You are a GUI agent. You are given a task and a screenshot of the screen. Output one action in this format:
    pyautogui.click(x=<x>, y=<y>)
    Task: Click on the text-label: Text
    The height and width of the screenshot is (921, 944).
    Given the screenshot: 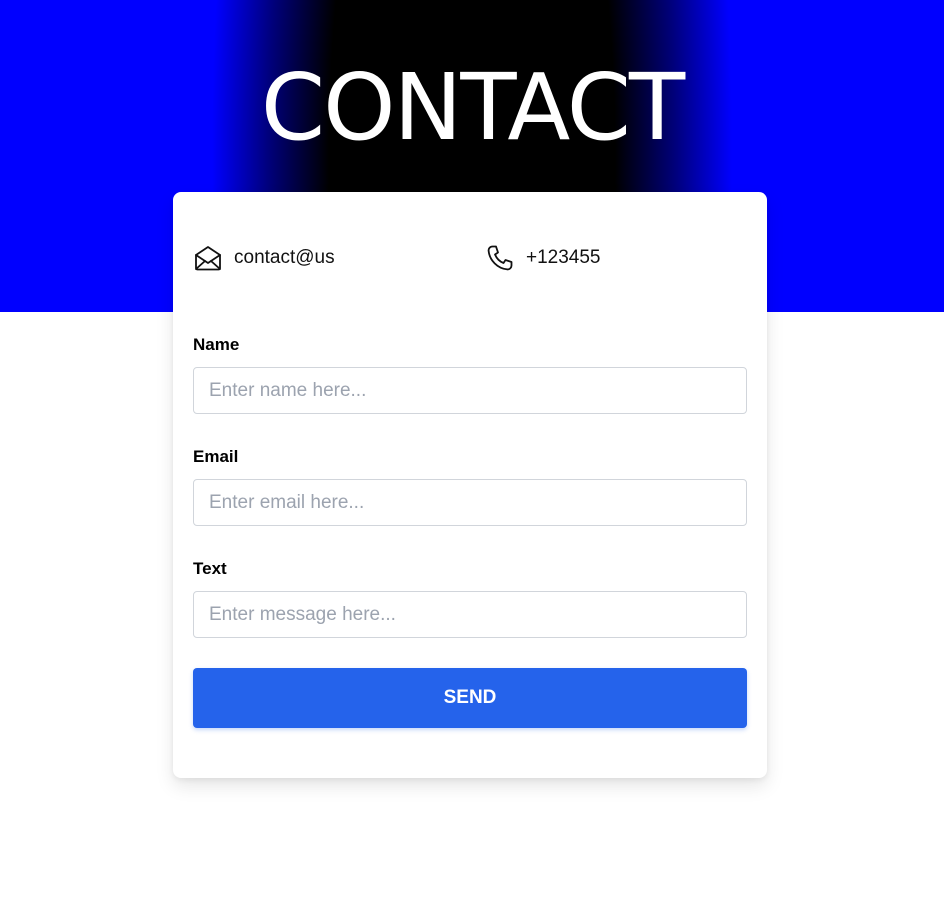 What is the action you would take?
    pyautogui.click(x=210, y=568)
    